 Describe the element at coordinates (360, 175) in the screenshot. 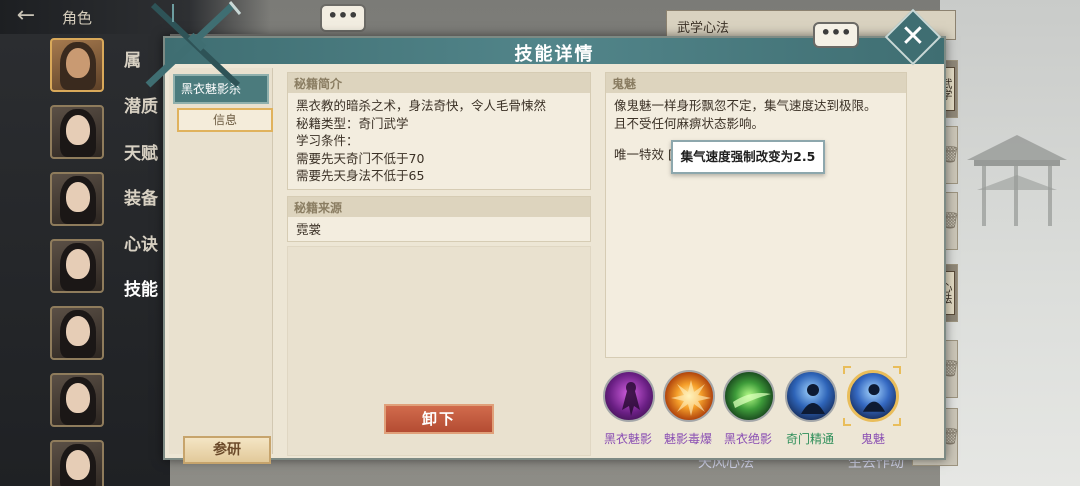

I see `intro-line-requirement-2: 需要先天身法不低于65` at that location.